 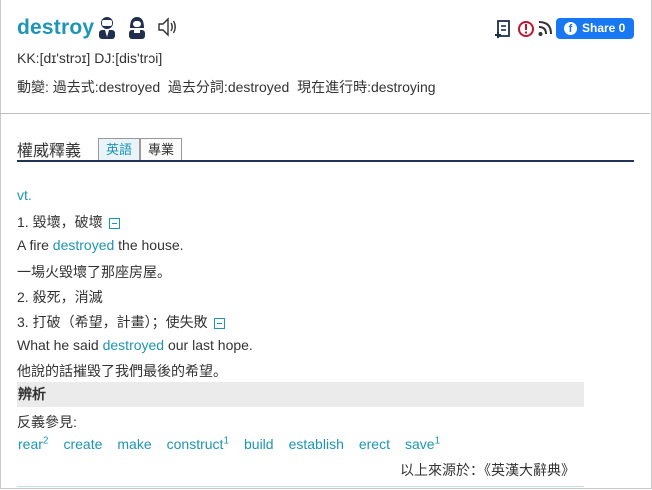 I want to click on sense-1-translation: 一場火毀壞了那座房屋。, so click(x=94, y=272).